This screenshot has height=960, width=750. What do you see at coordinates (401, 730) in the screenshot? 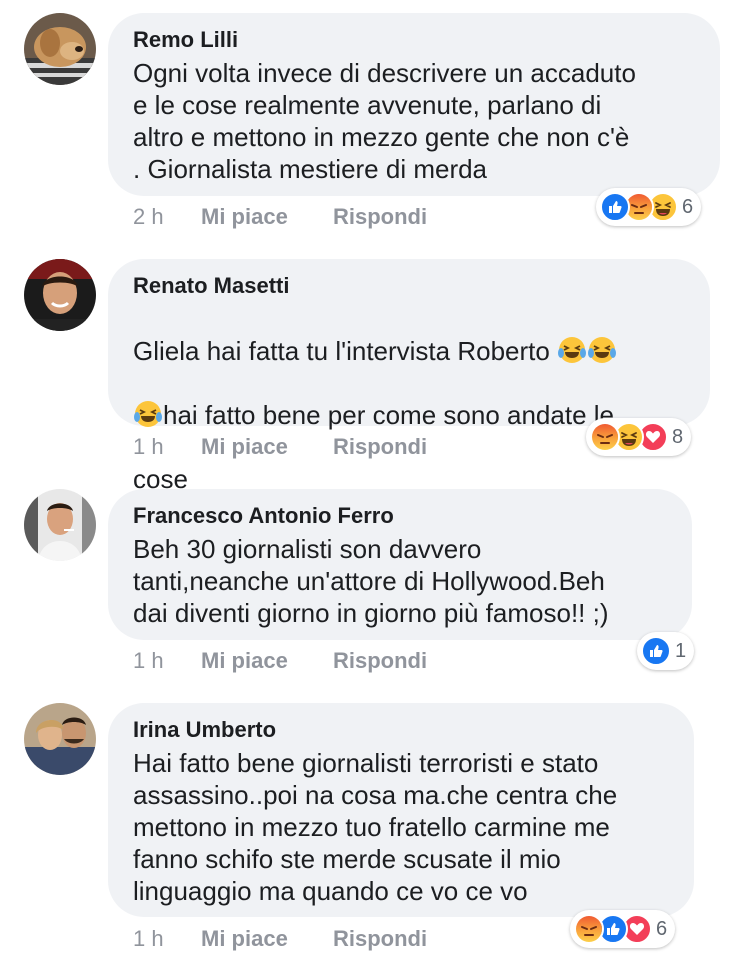
I see `comment-author: Irina Umberto` at bounding box center [401, 730].